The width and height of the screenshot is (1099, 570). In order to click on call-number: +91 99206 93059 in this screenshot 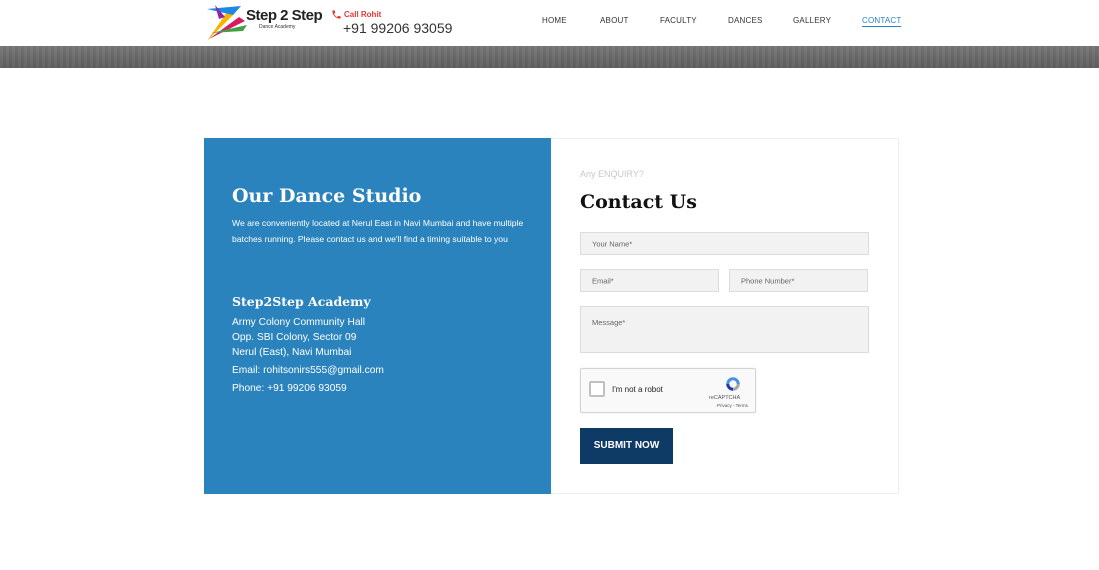, I will do `click(397, 28)`.